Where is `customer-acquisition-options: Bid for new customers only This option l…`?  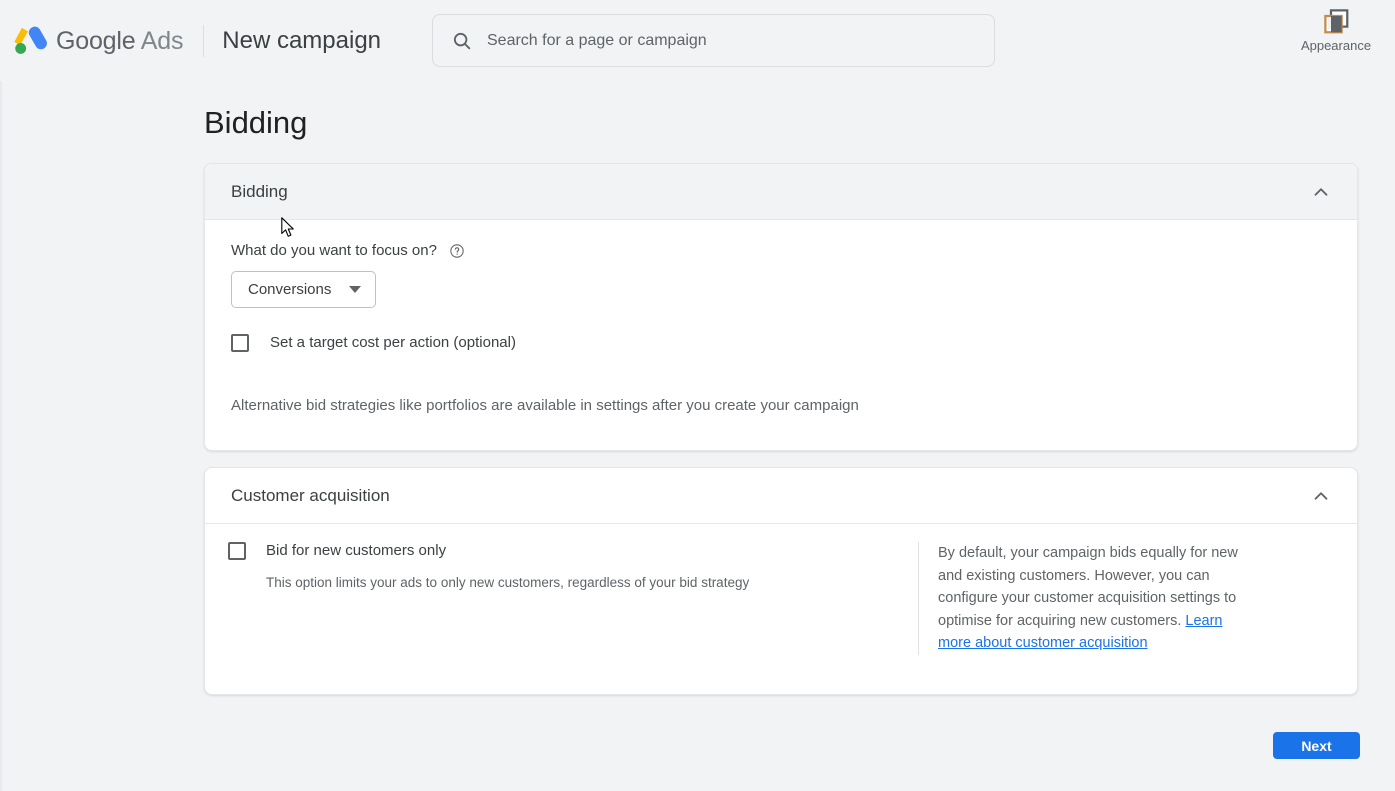
customer-acquisition-options: Bid for new customers only This option l… is located at coordinates (561, 598).